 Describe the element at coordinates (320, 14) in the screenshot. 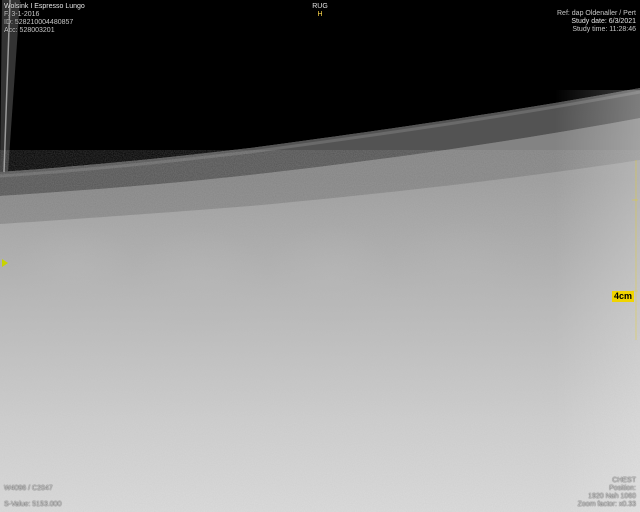

I see `orientation-marker: H` at that location.